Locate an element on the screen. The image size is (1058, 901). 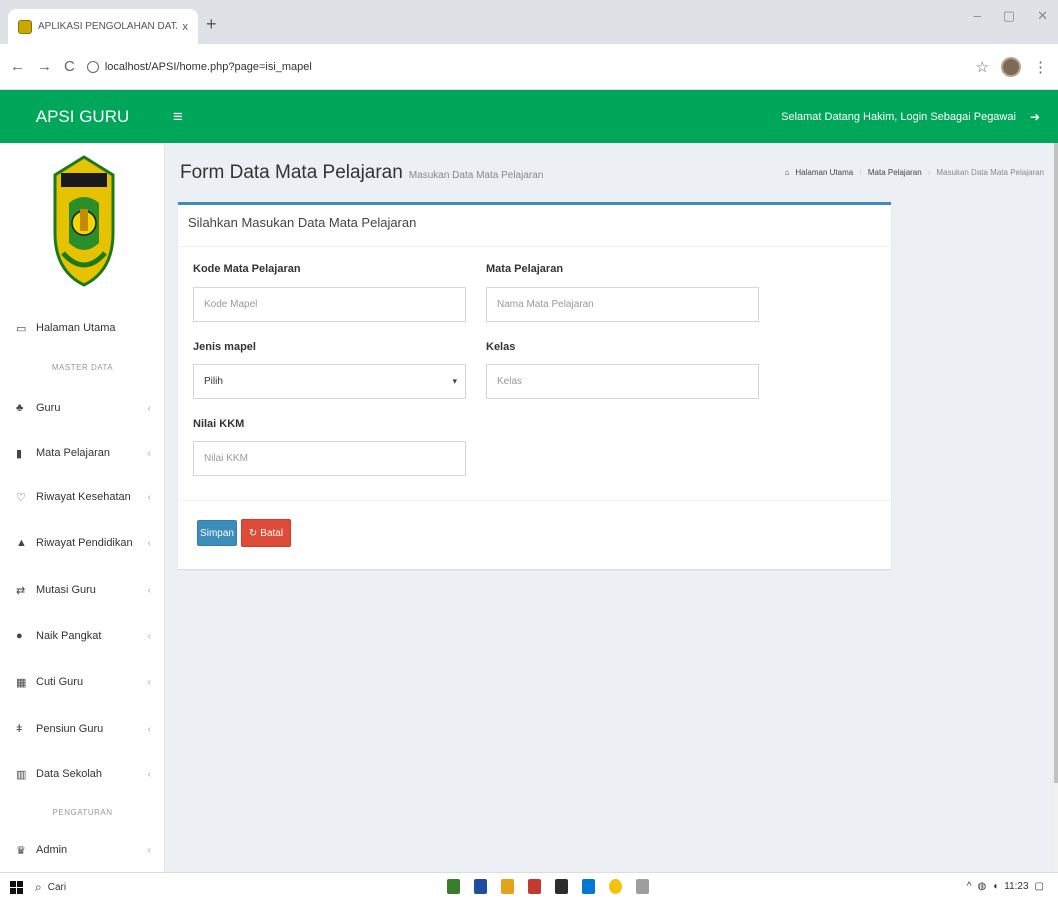
browser-tab: APLIKASI PENGOLAHAN DATA G x is located at coordinates (103, 26).